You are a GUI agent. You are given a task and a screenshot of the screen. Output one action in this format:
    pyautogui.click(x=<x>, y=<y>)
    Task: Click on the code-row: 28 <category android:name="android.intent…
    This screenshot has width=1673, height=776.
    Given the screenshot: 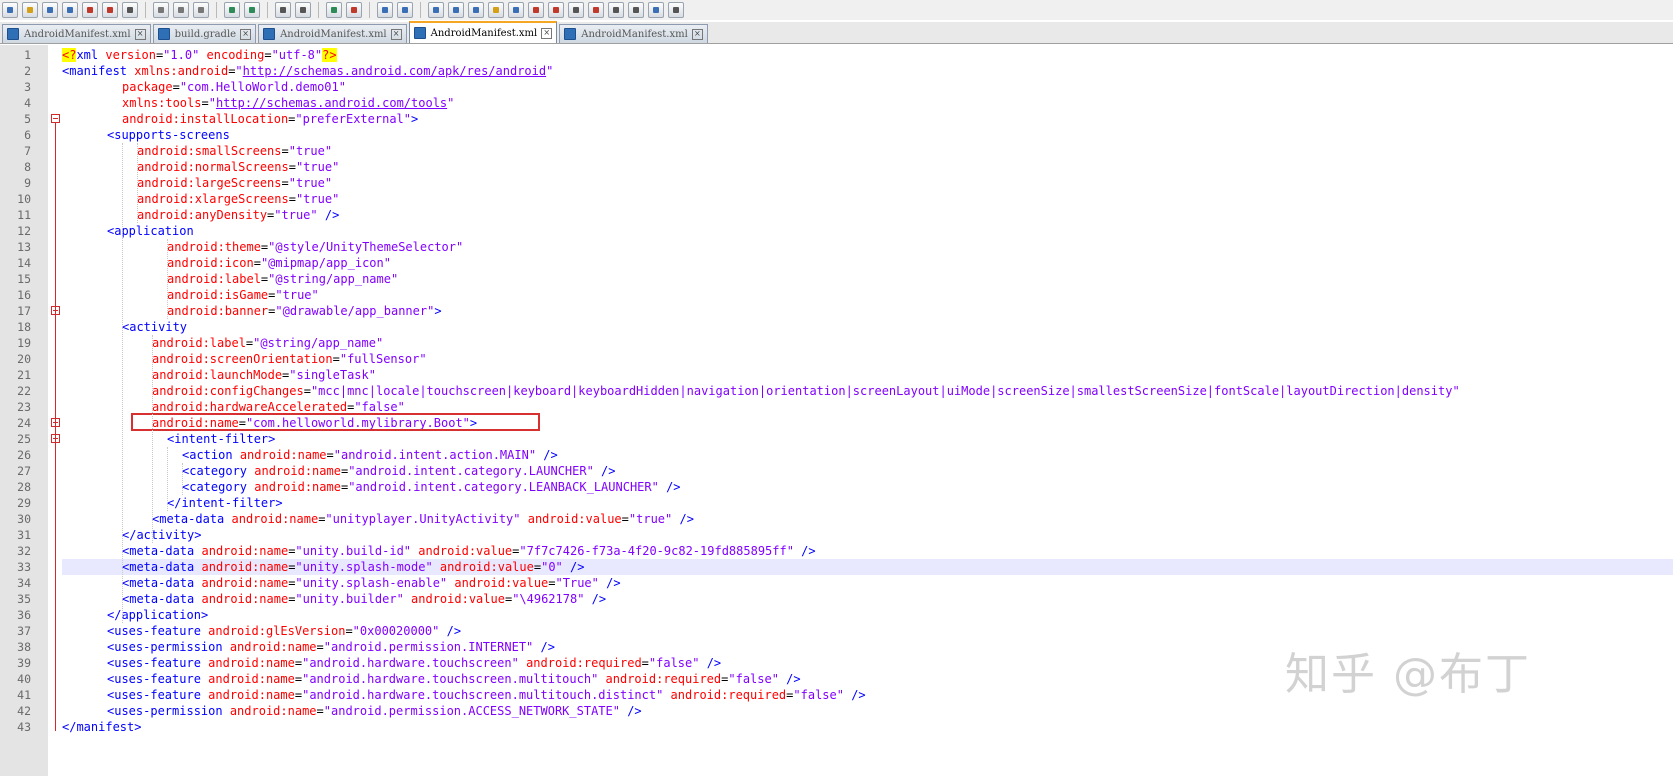 What is the action you would take?
    pyautogui.click(x=836, y=487)
    